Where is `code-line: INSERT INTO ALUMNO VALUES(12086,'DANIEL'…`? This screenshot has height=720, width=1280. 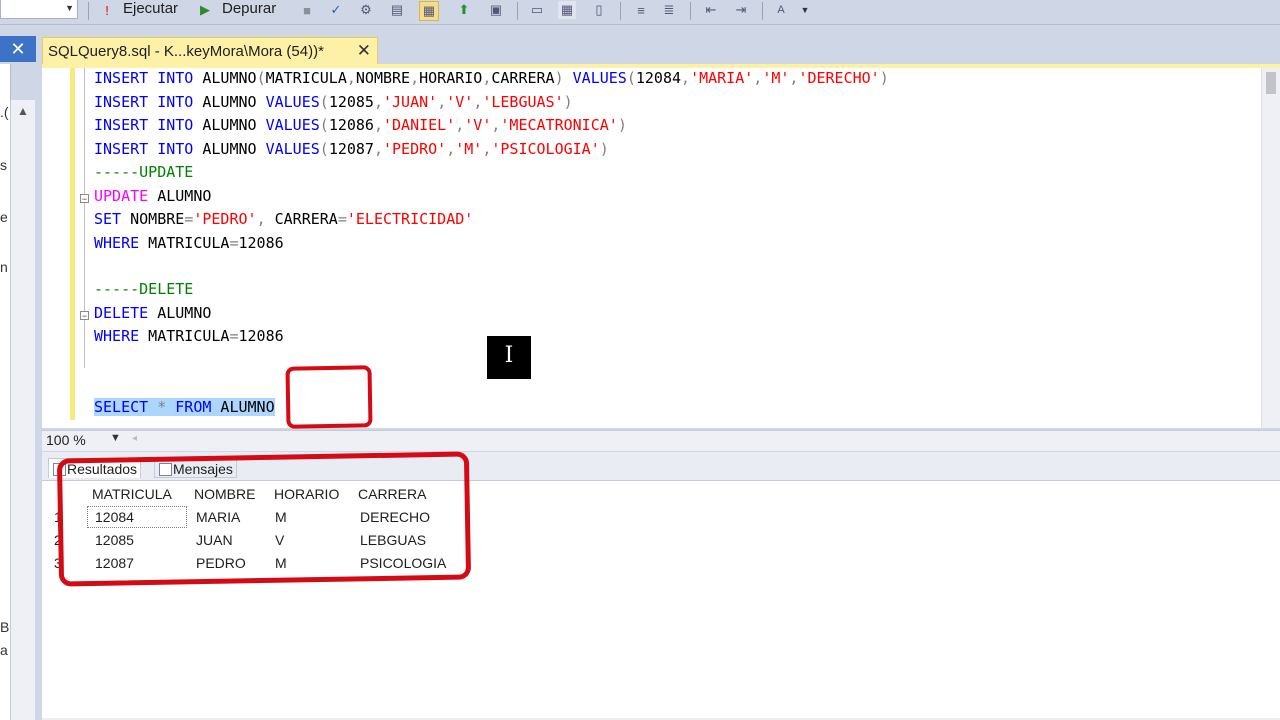 code-line: INSERT INTO ALUMNO VALUES(12086,'DANIEL'… is located at coordinates (360, 125).